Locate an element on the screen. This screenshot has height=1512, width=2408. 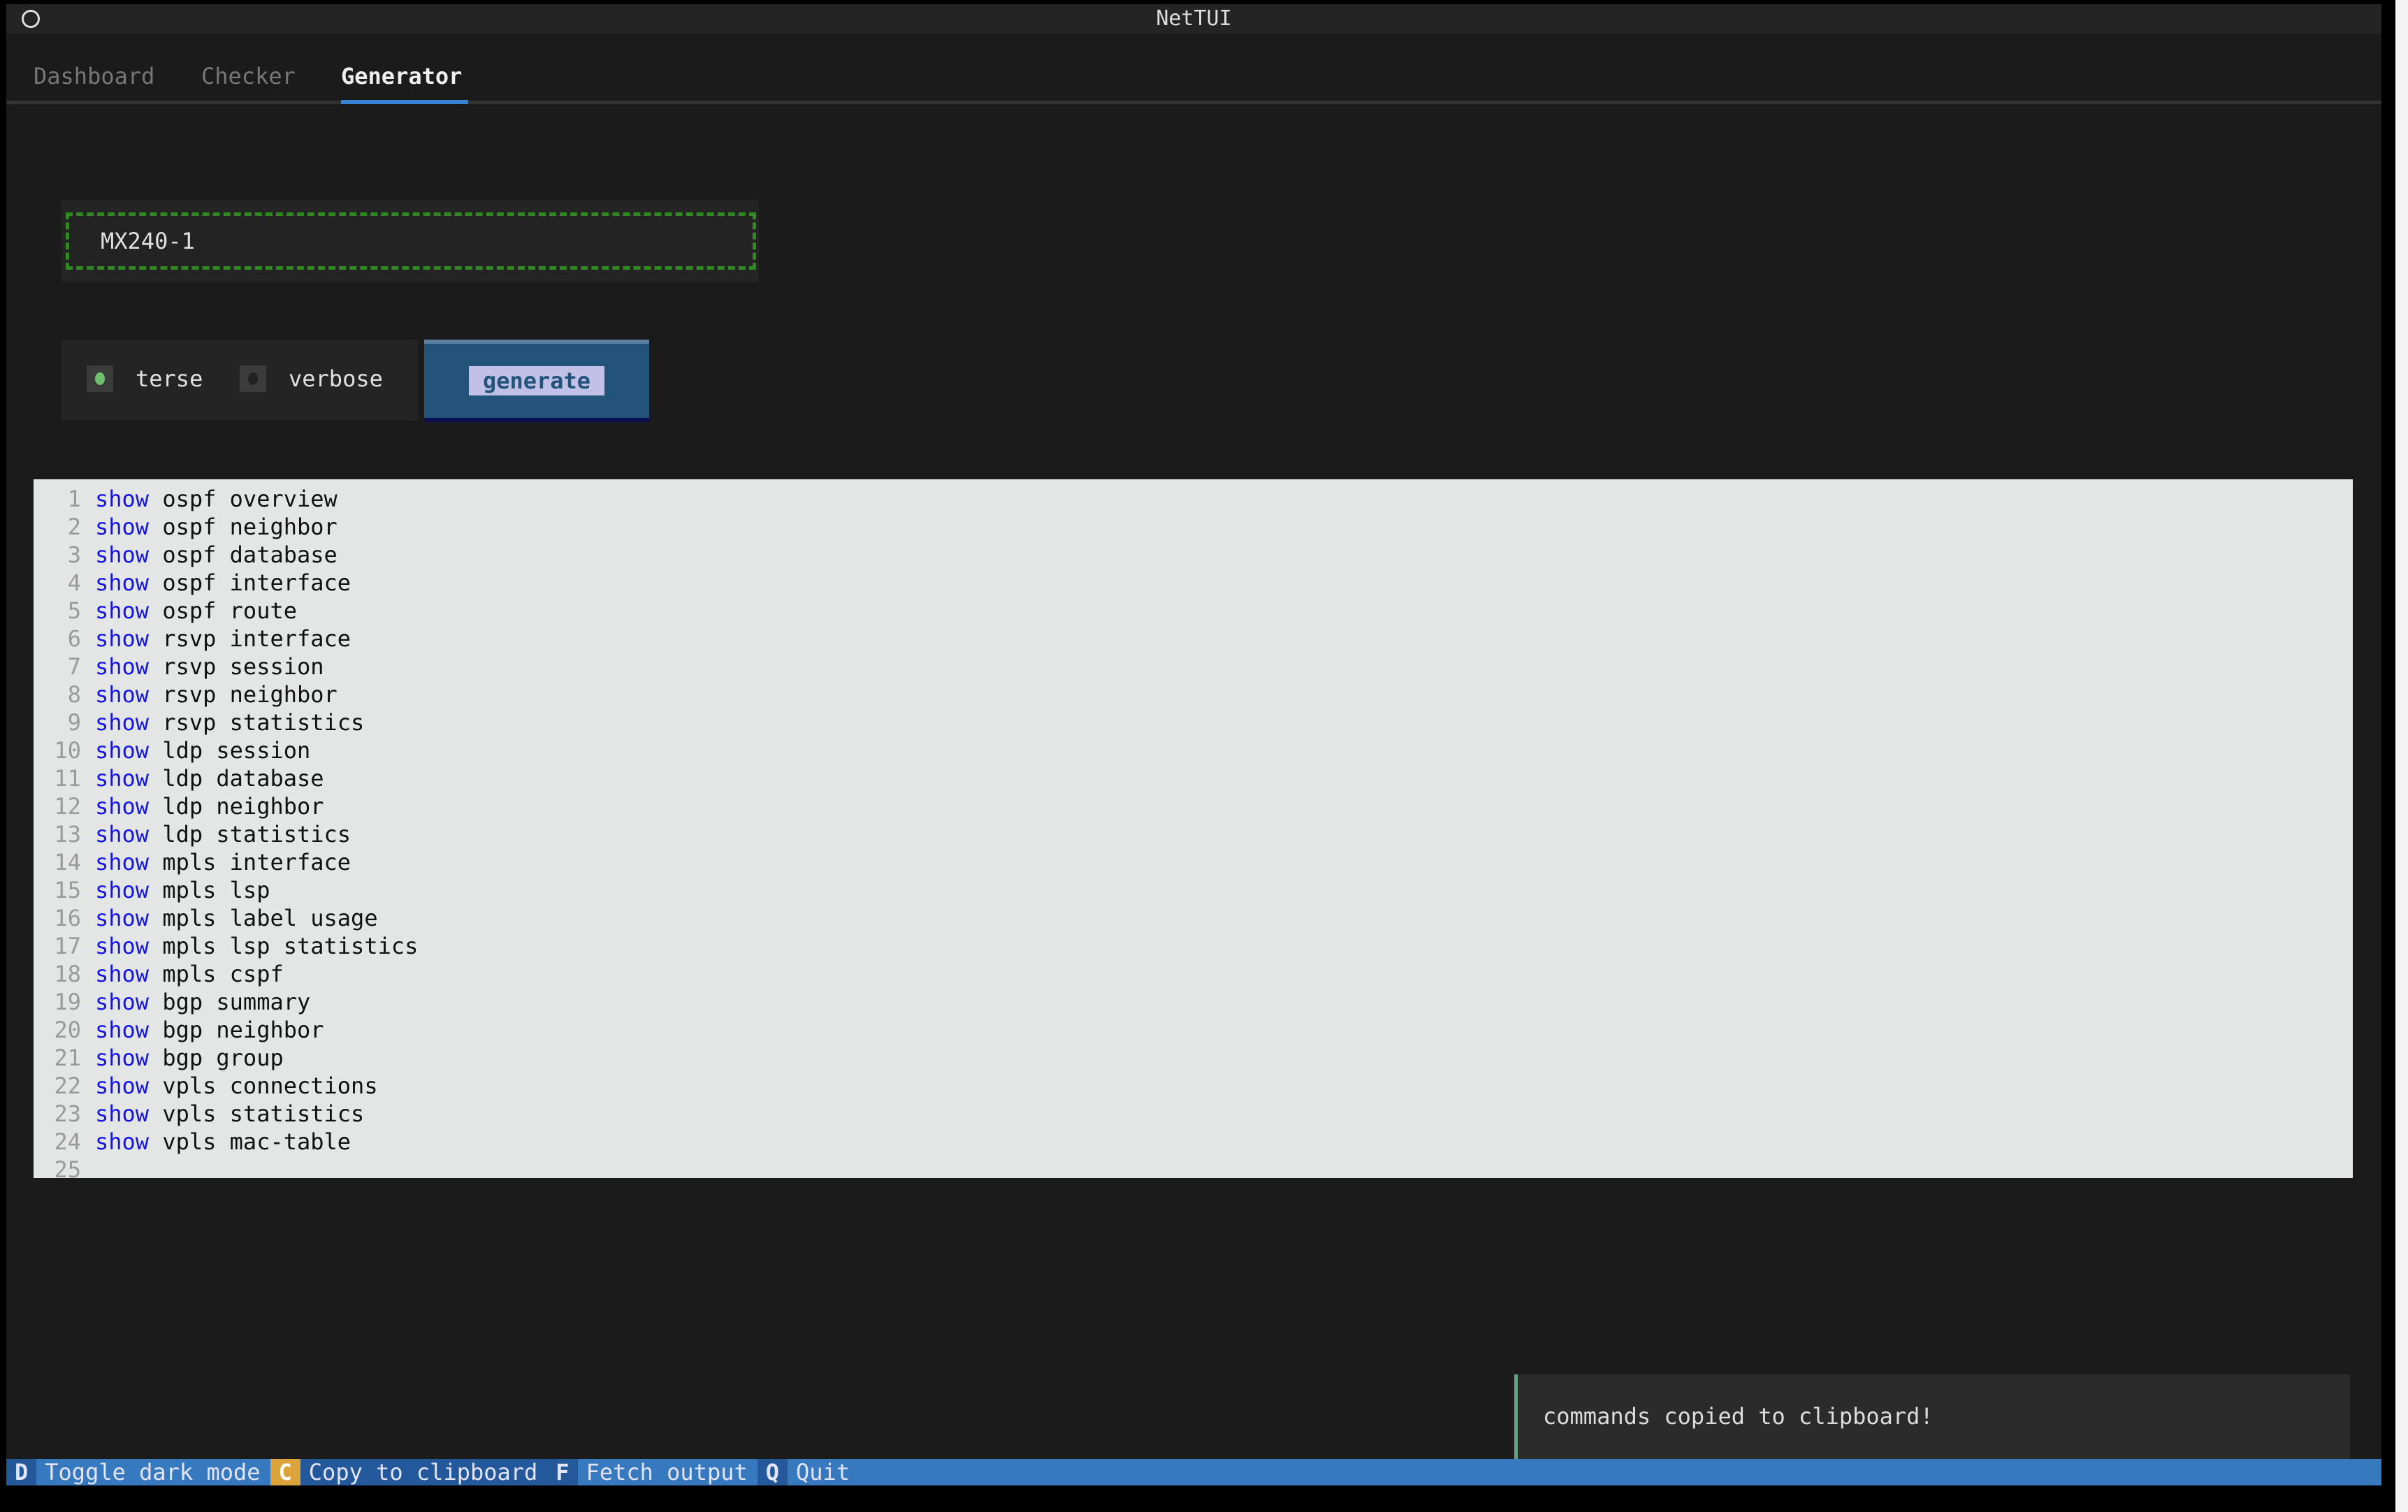
binding-label: Quit is located at coordinates (824, 1472).